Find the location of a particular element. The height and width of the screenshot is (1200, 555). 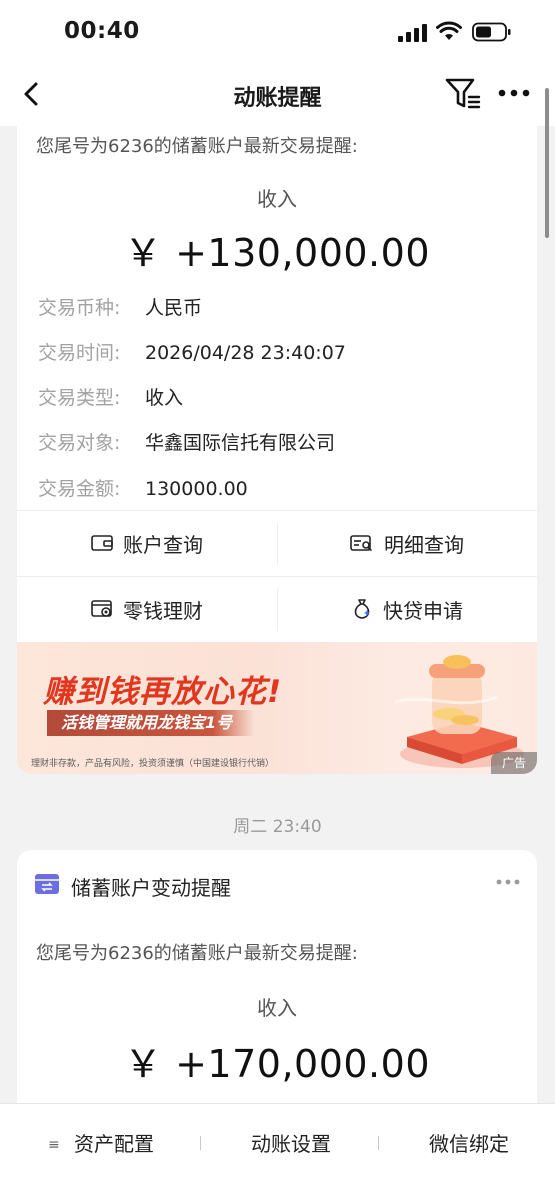

finance-button: 零钱理财 is located at coordinates (147, 609).